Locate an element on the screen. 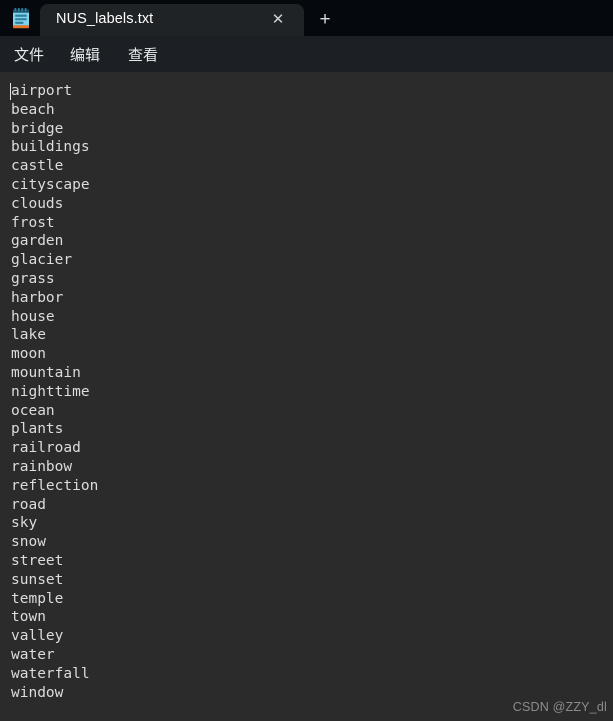  watermark-label: CSDN @ZZY_dl is located at coordinates (559, 707).